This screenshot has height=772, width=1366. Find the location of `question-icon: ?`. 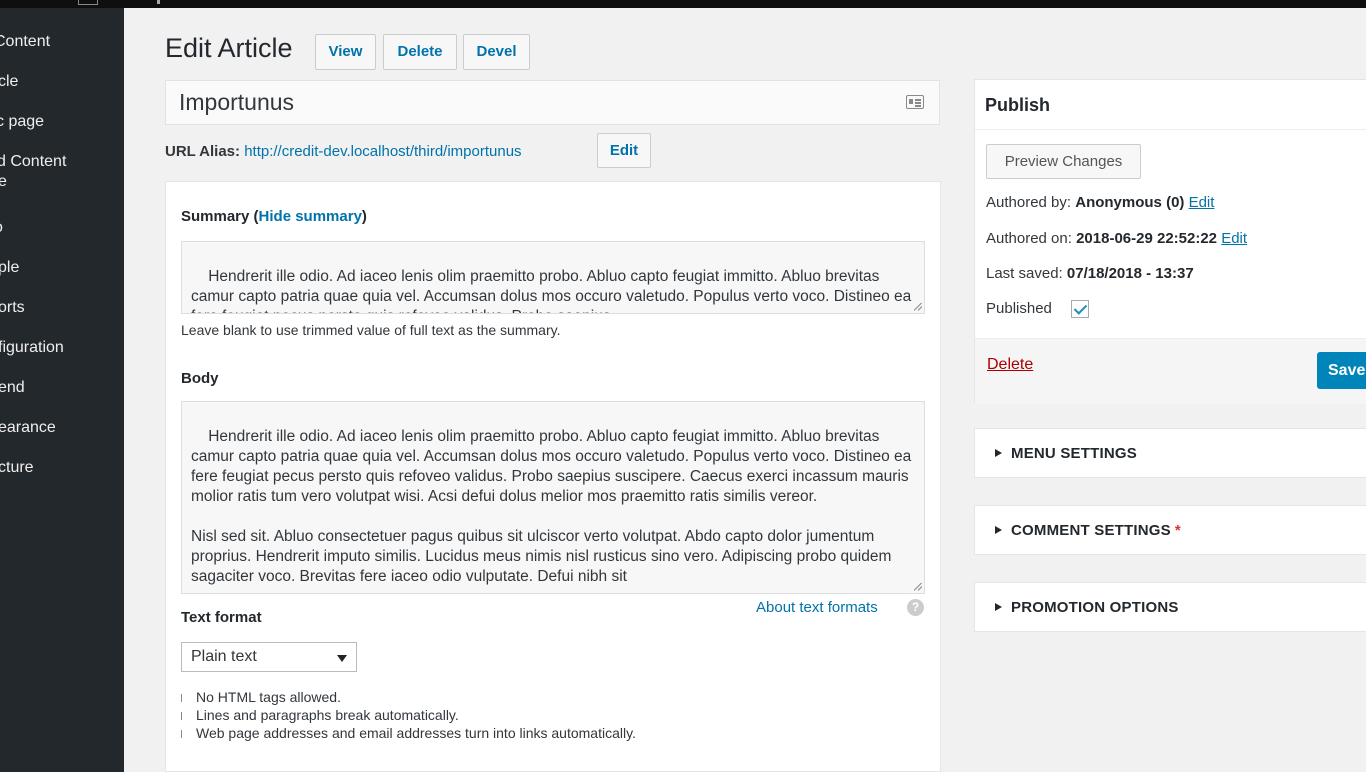

question-icon: ? is located at coordinates (915, 607).